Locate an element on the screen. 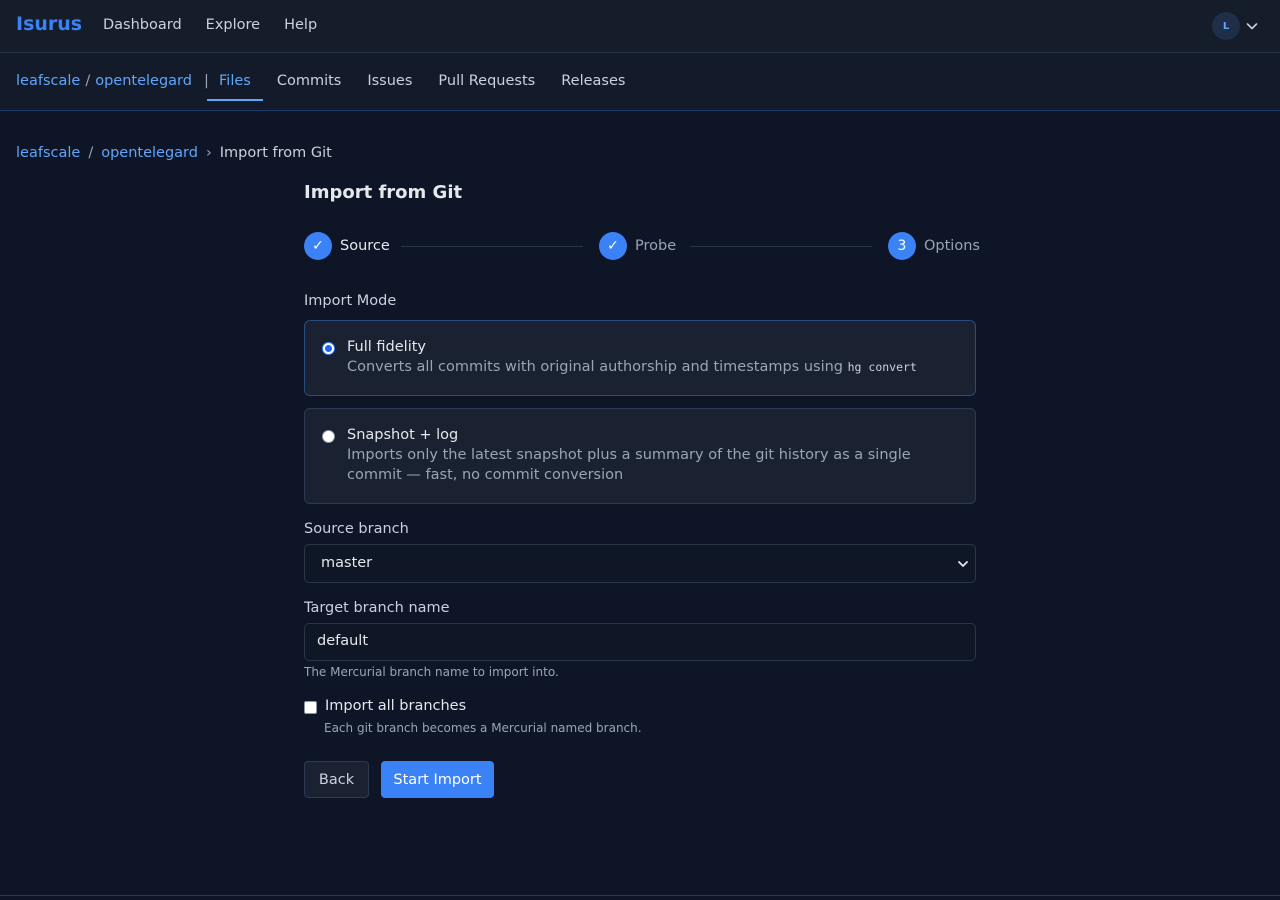 The height and width of the screenshot is (900, 1280). breadcrumb: leafscale / opentelegard › Import from Git is located at coordinates (174, 153).